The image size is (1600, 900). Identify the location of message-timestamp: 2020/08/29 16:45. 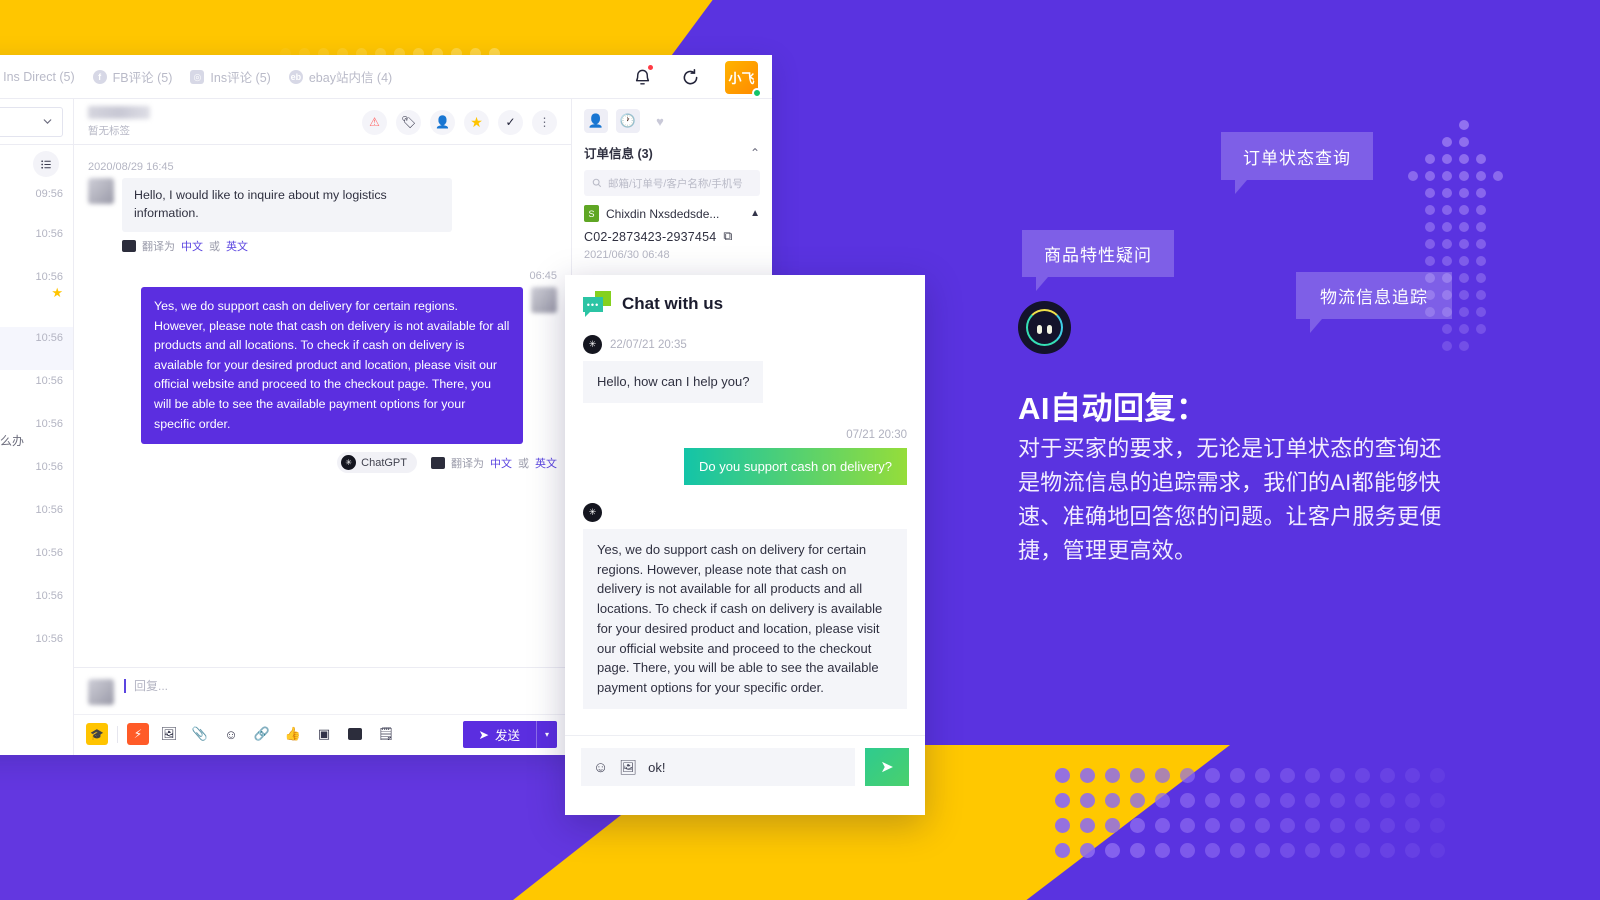
(131, 167).